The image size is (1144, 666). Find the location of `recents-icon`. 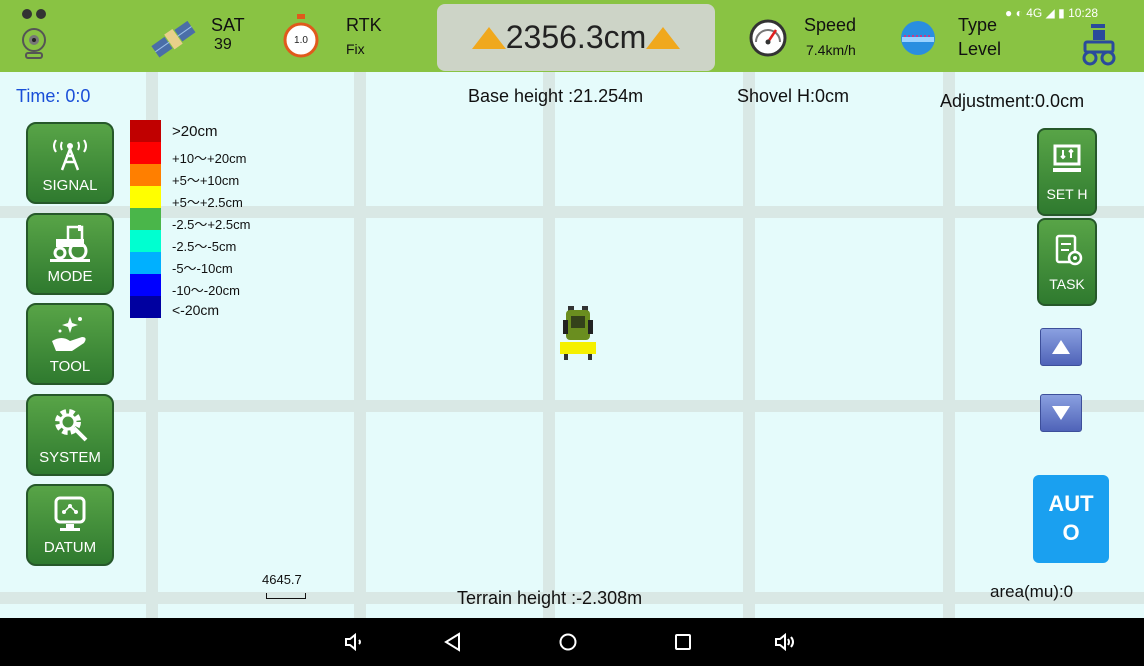

recents-icon is located at coordinates (683, 642).